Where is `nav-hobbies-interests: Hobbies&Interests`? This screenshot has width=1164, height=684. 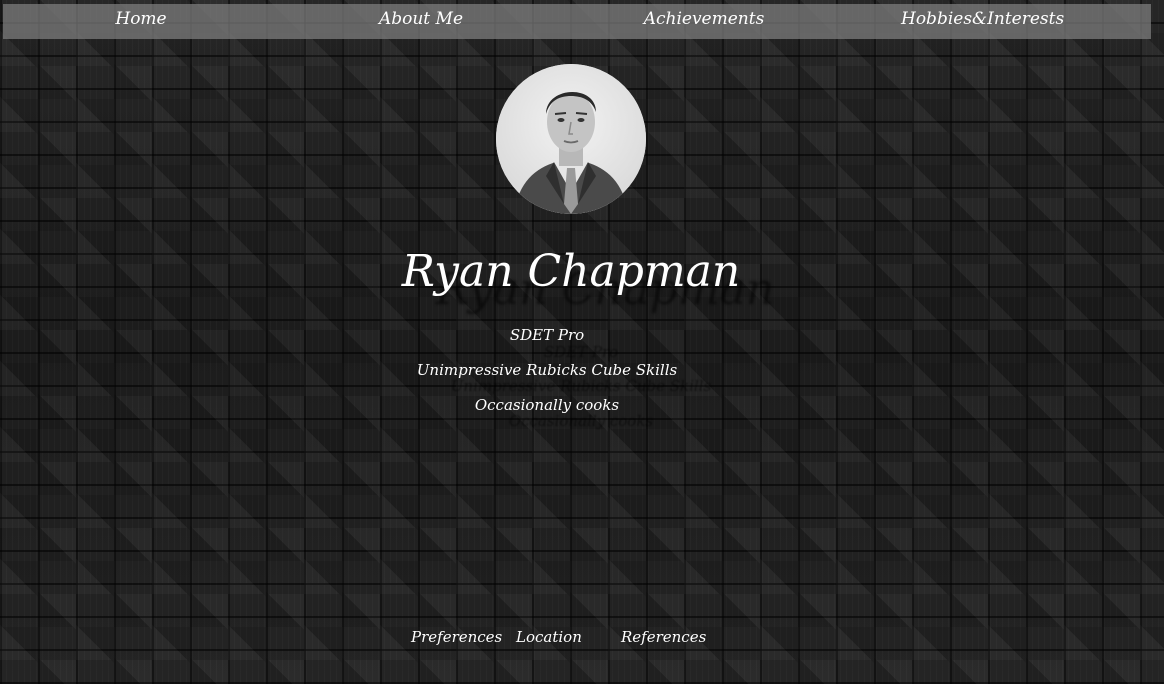
nav-hobbies-interests: Hobbies&Interests is located at coordinates (982, 21).